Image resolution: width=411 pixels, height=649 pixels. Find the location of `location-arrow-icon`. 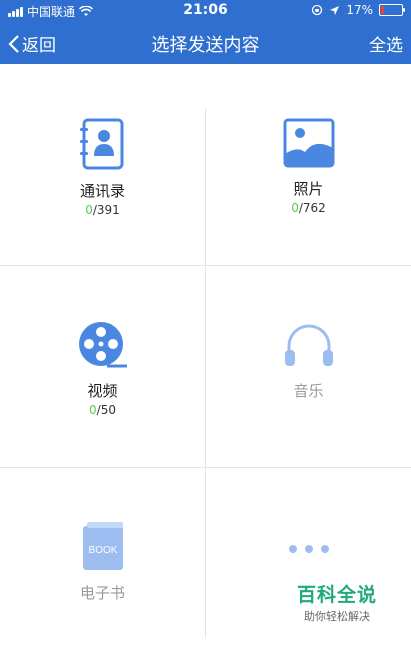

location-arrow-icon is located at coordinates (335, 10).